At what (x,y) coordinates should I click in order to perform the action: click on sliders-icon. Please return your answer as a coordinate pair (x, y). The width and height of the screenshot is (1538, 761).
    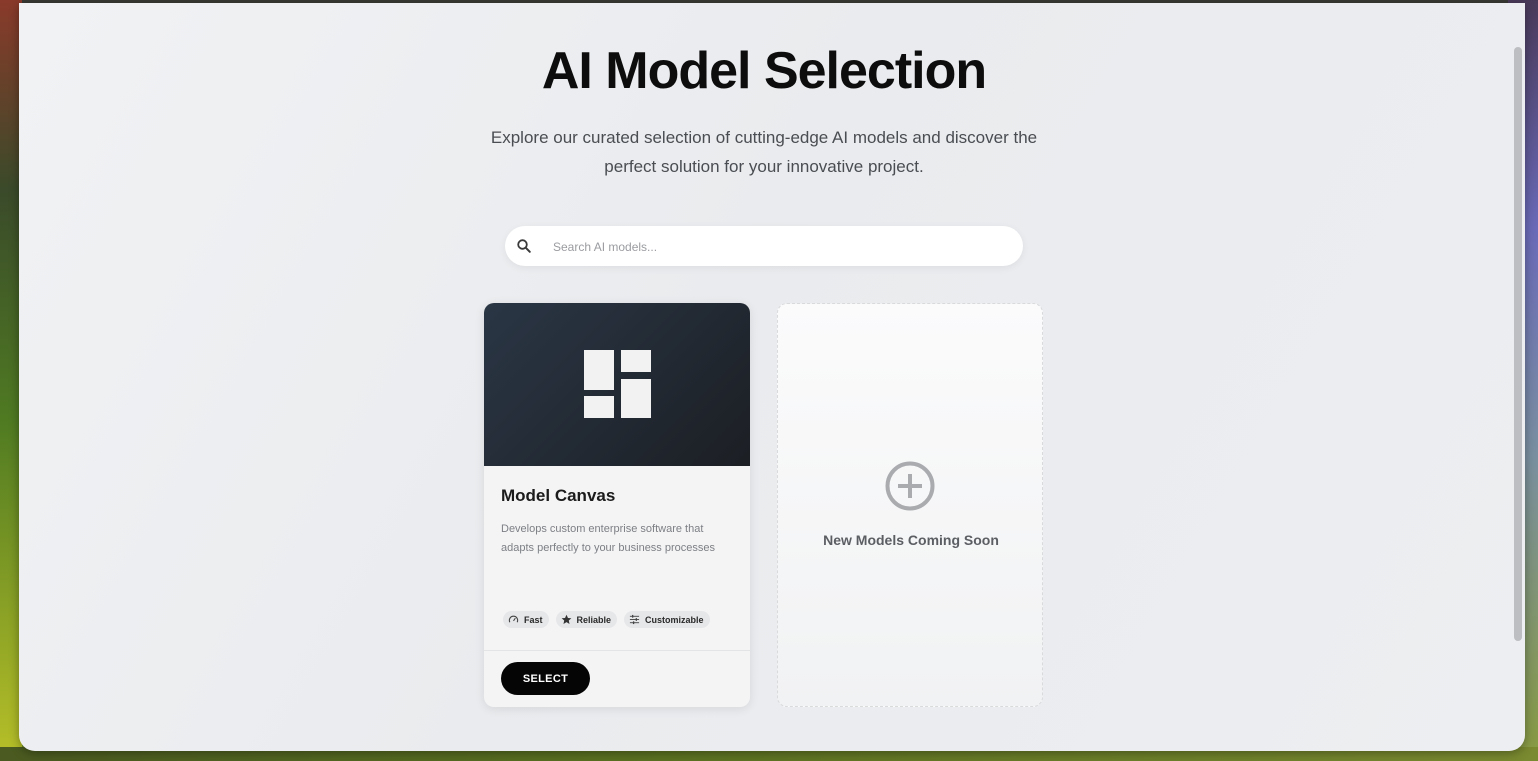
    Looking at the image, I should click on (634, 619).